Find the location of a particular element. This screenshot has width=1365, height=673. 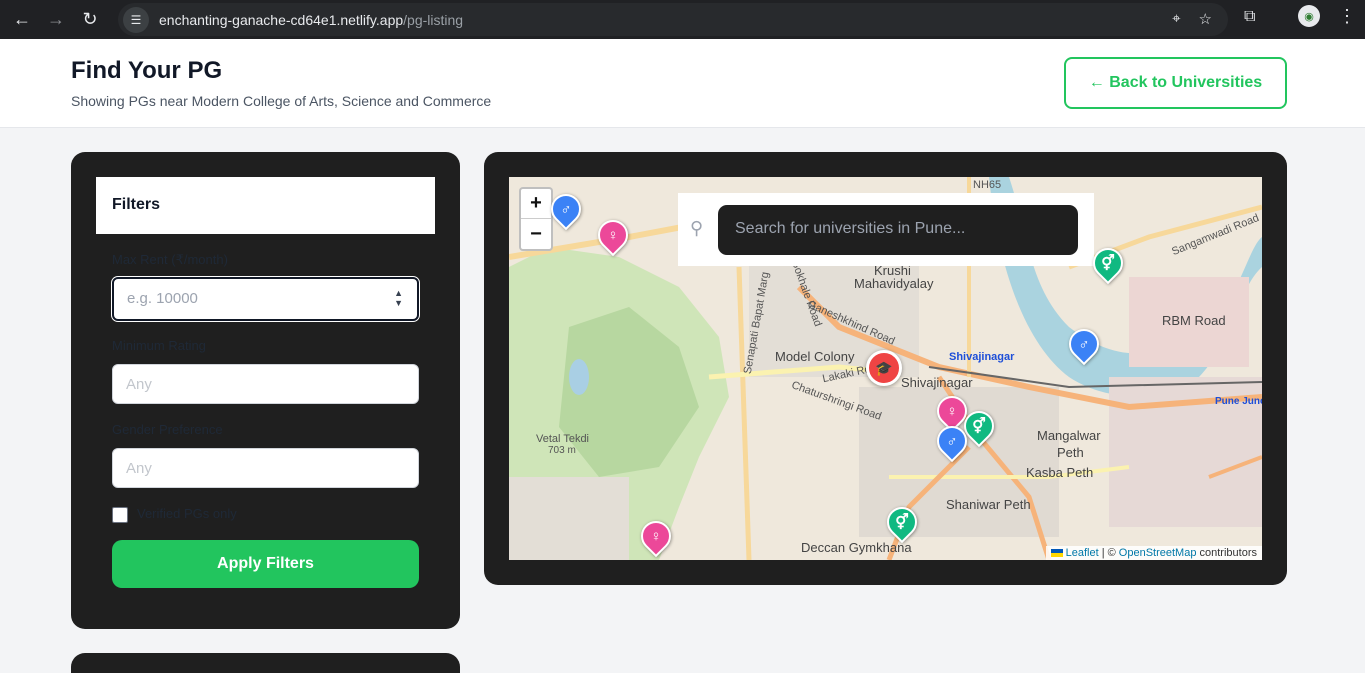

back-arrow-icon: ← is located at coordinates (22, 20).